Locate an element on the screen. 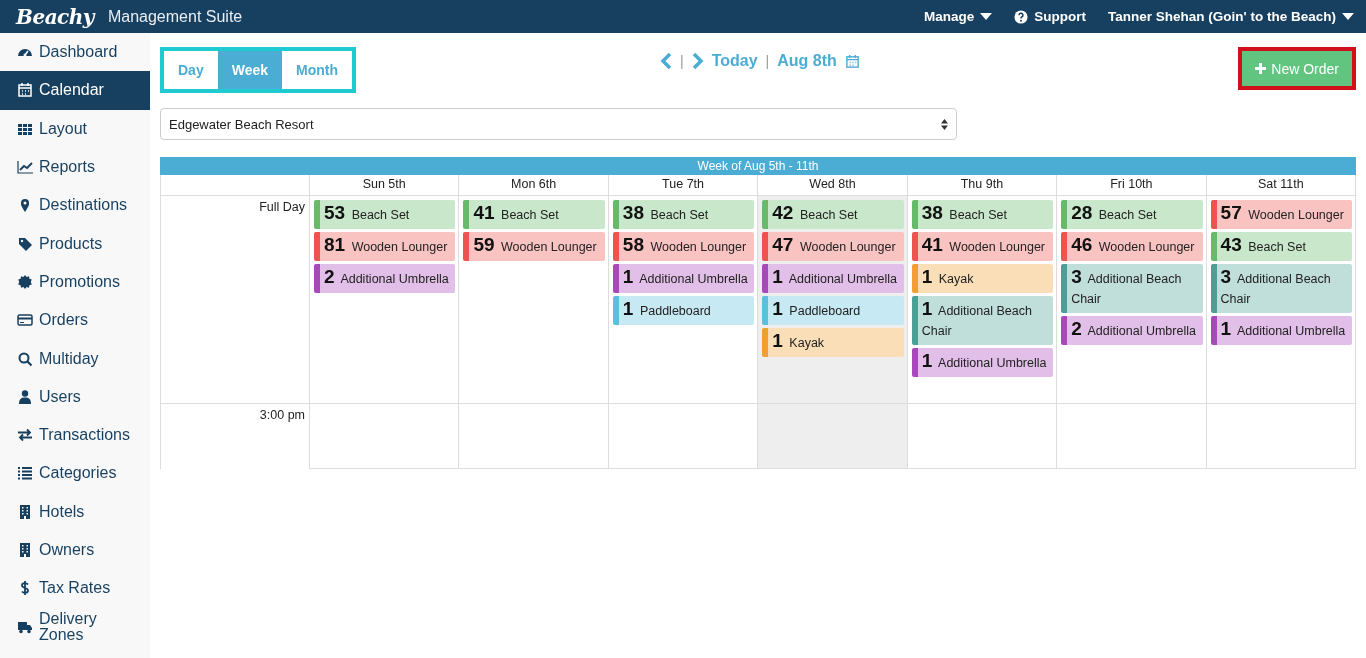  line-chart-icon is located at coordinates (25, 167).